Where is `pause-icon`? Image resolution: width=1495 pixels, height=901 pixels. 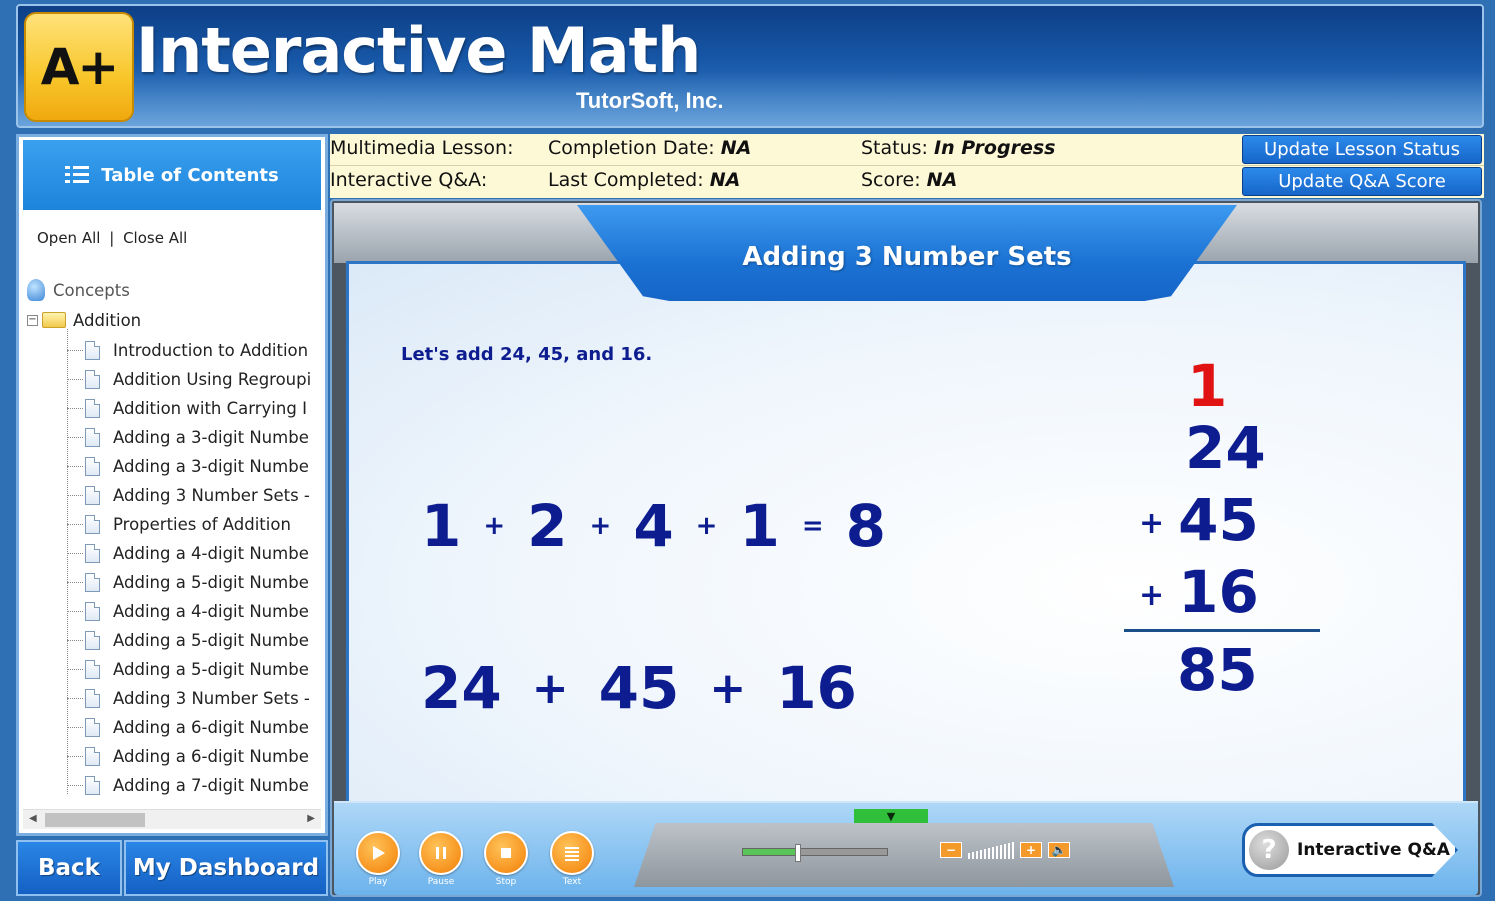
pause-icon is located at coordinates (441, 853).